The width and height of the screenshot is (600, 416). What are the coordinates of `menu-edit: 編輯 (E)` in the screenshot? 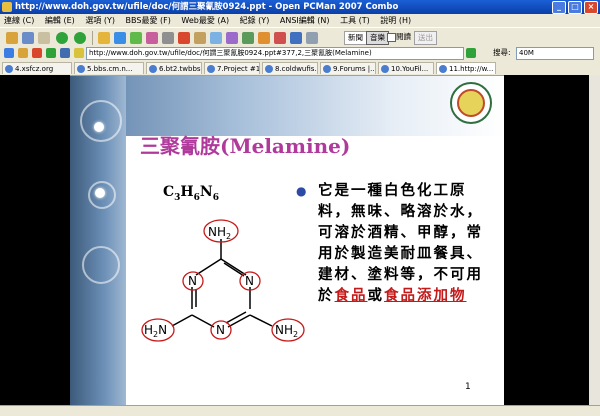 It's located at (60, 20).